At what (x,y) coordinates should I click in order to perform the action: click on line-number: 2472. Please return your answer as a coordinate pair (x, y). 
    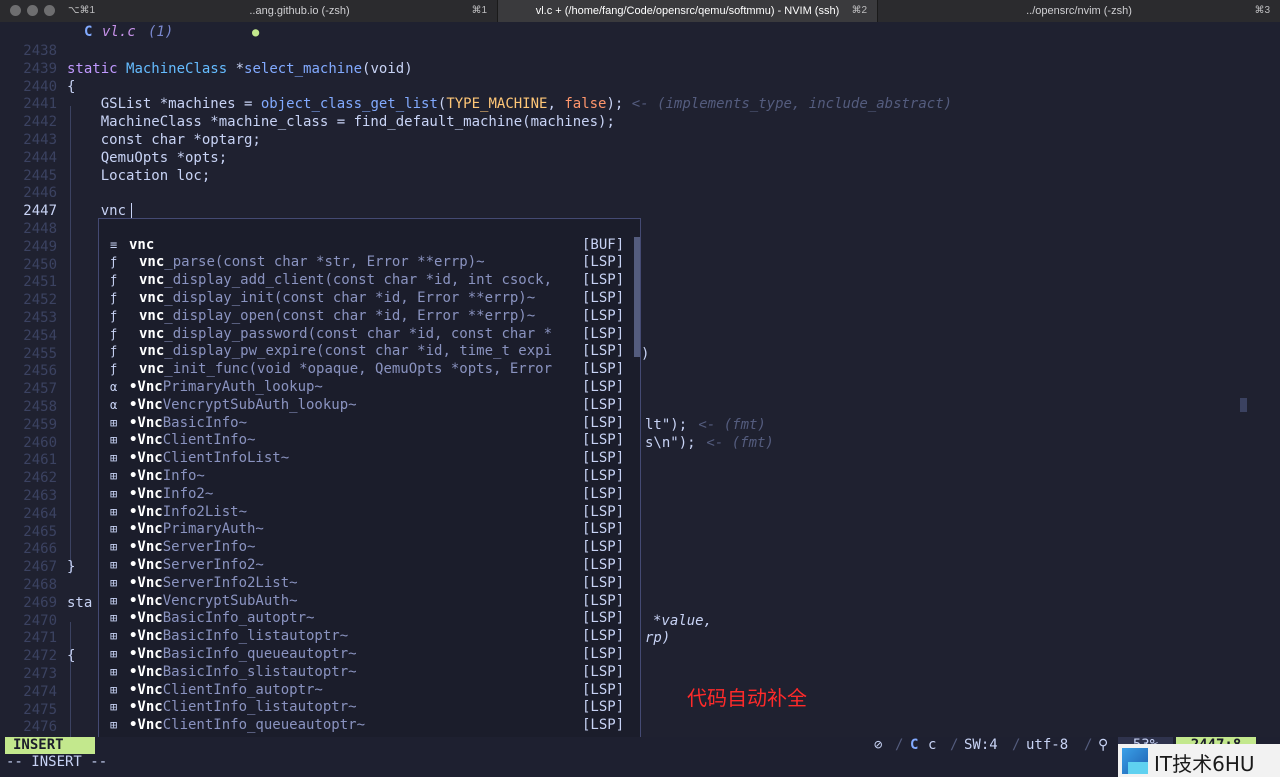
    Looking at the image, I should click on (40, 656).